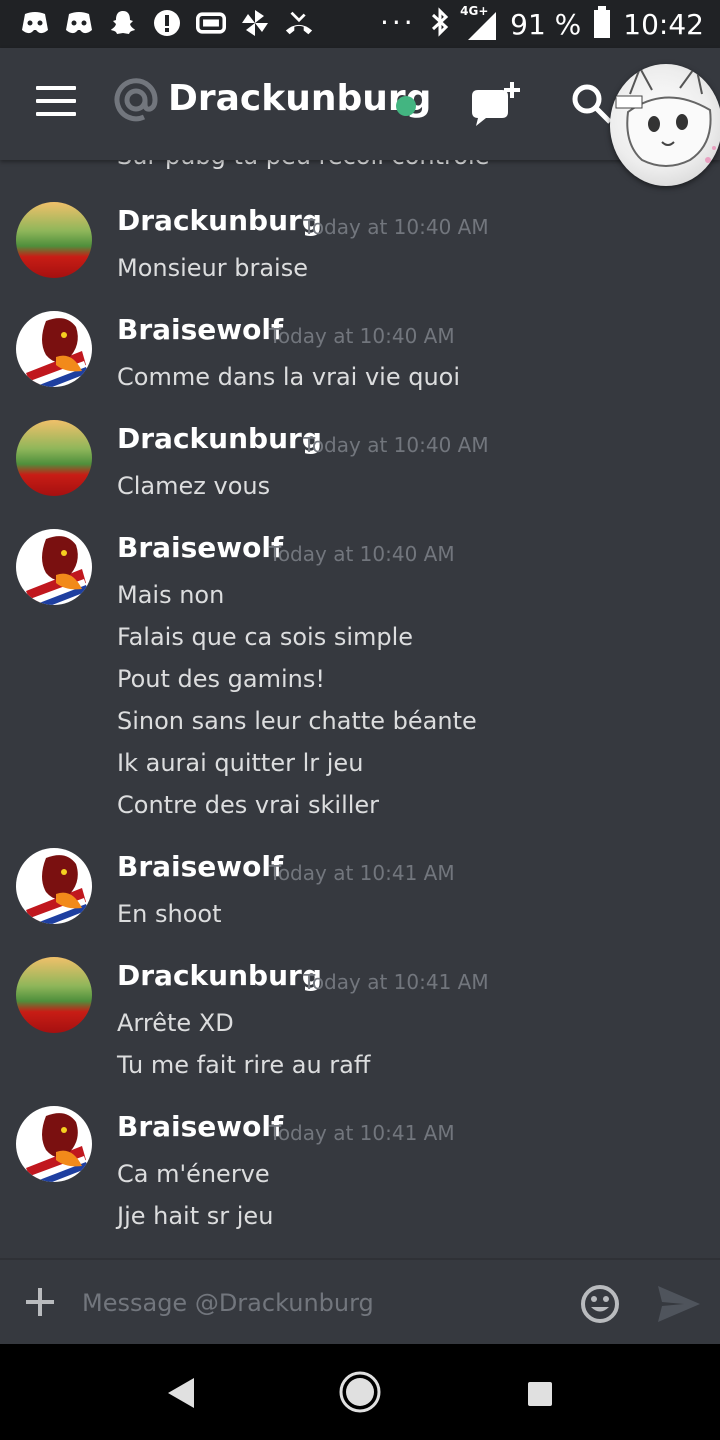 This screenshot has height=1440, width=720. What do you see at coordinates (255, 23) in the screenshot?
I see `pinwheel-icon` at bounding box center [255, 23].